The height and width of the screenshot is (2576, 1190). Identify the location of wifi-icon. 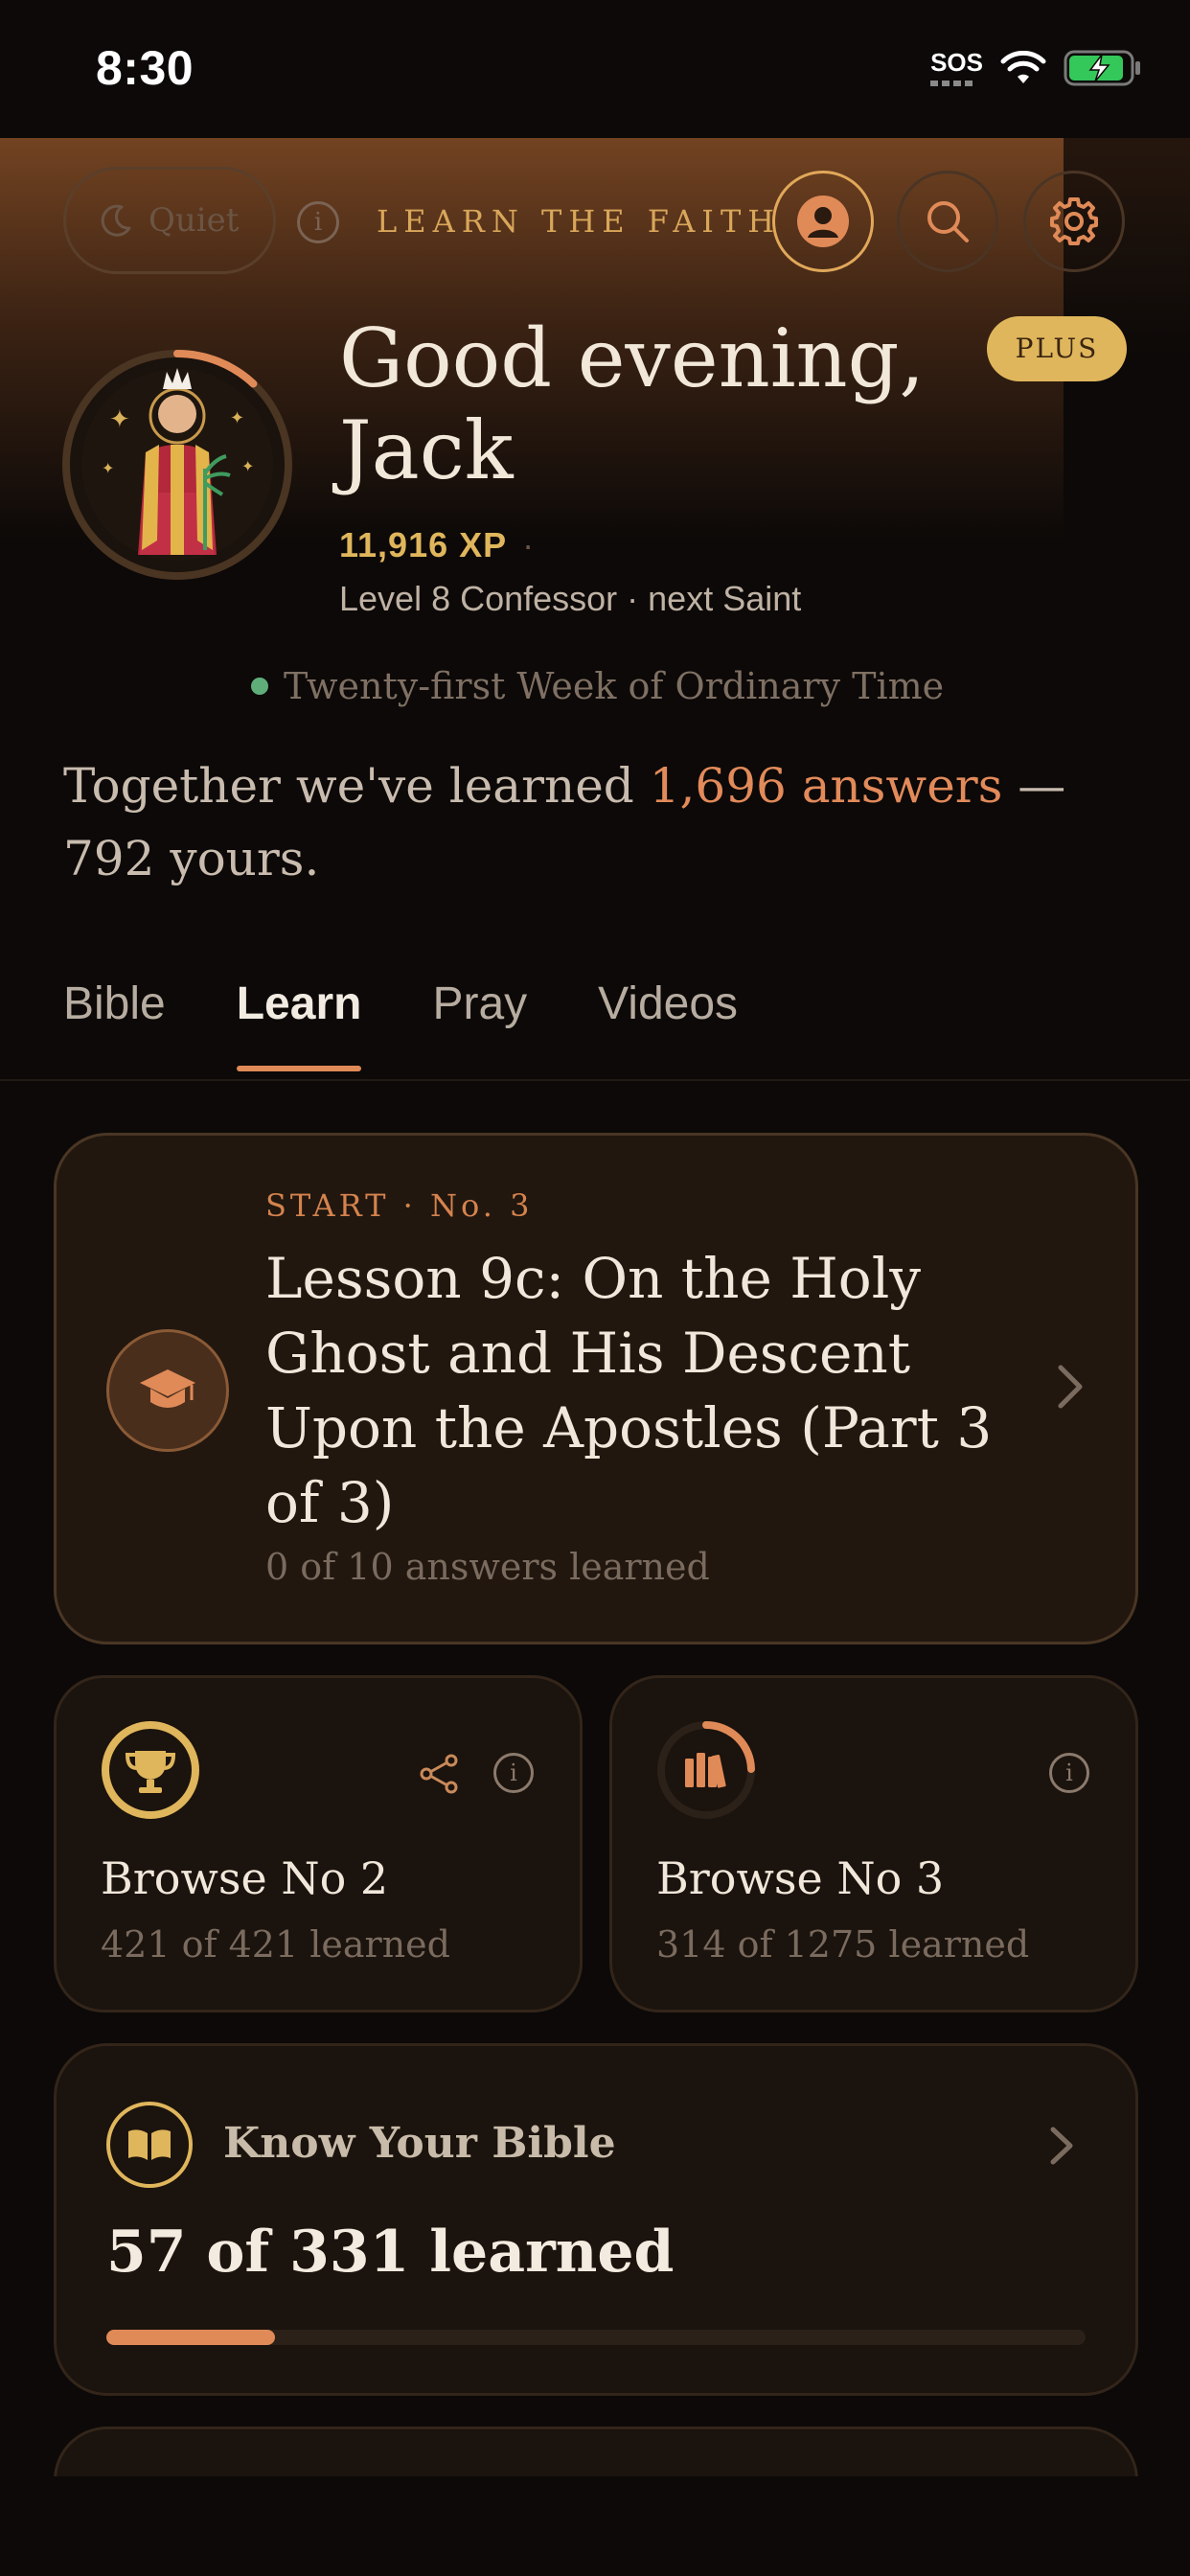
(1023, 67).